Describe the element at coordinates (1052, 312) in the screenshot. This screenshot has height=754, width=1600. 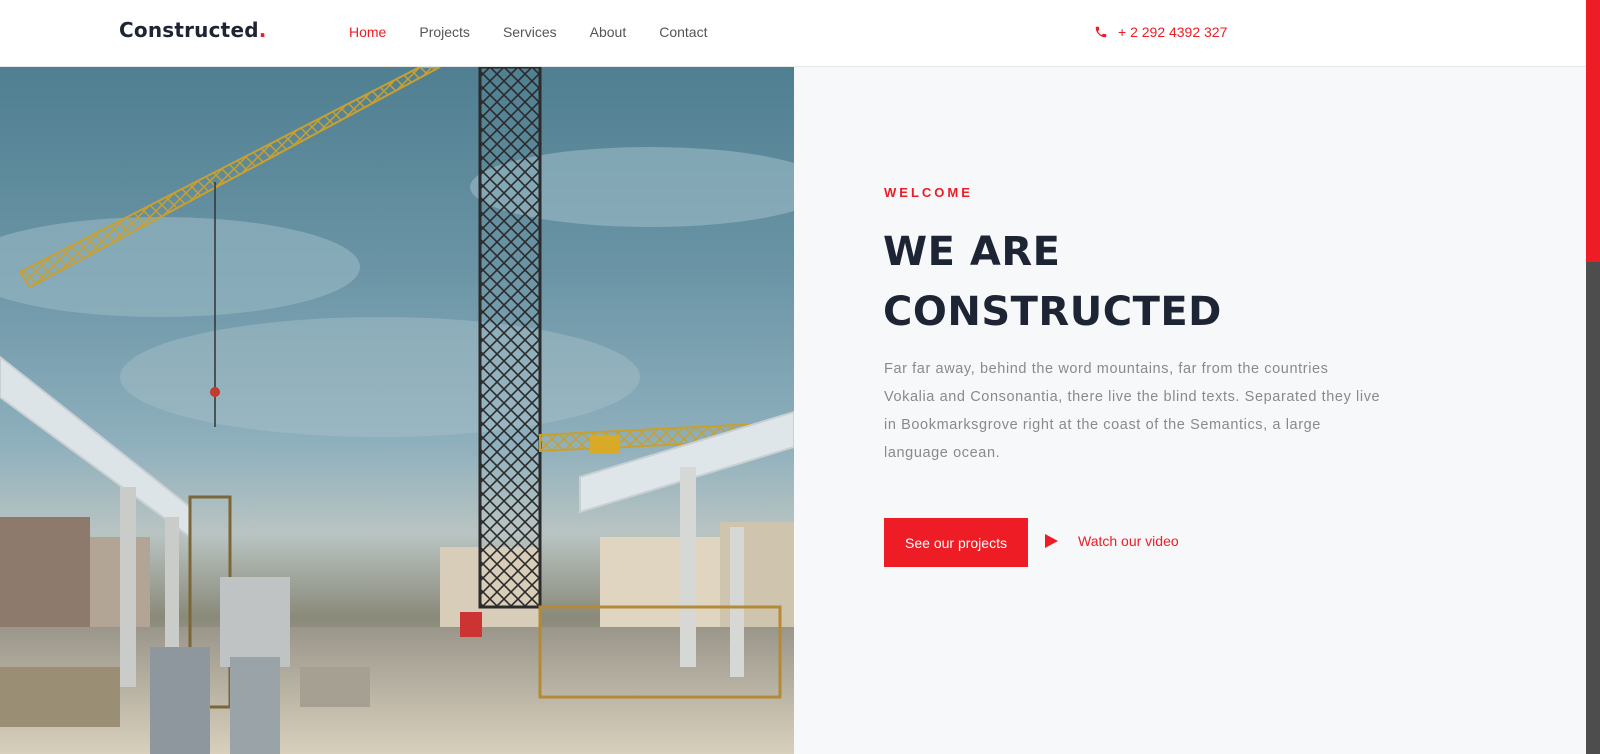
I see `hero-title-line2: CONSTRUCTED` at that location.